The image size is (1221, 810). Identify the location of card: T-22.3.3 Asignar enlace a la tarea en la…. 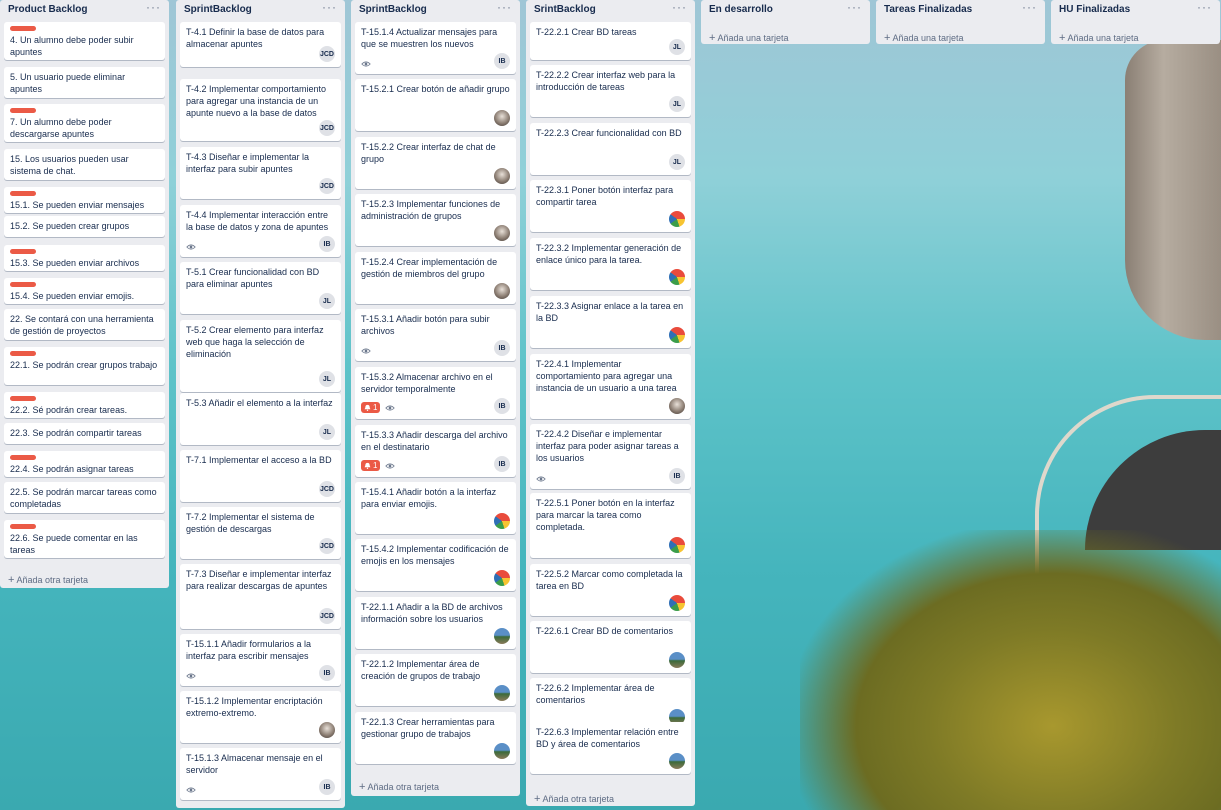
(610, 322).